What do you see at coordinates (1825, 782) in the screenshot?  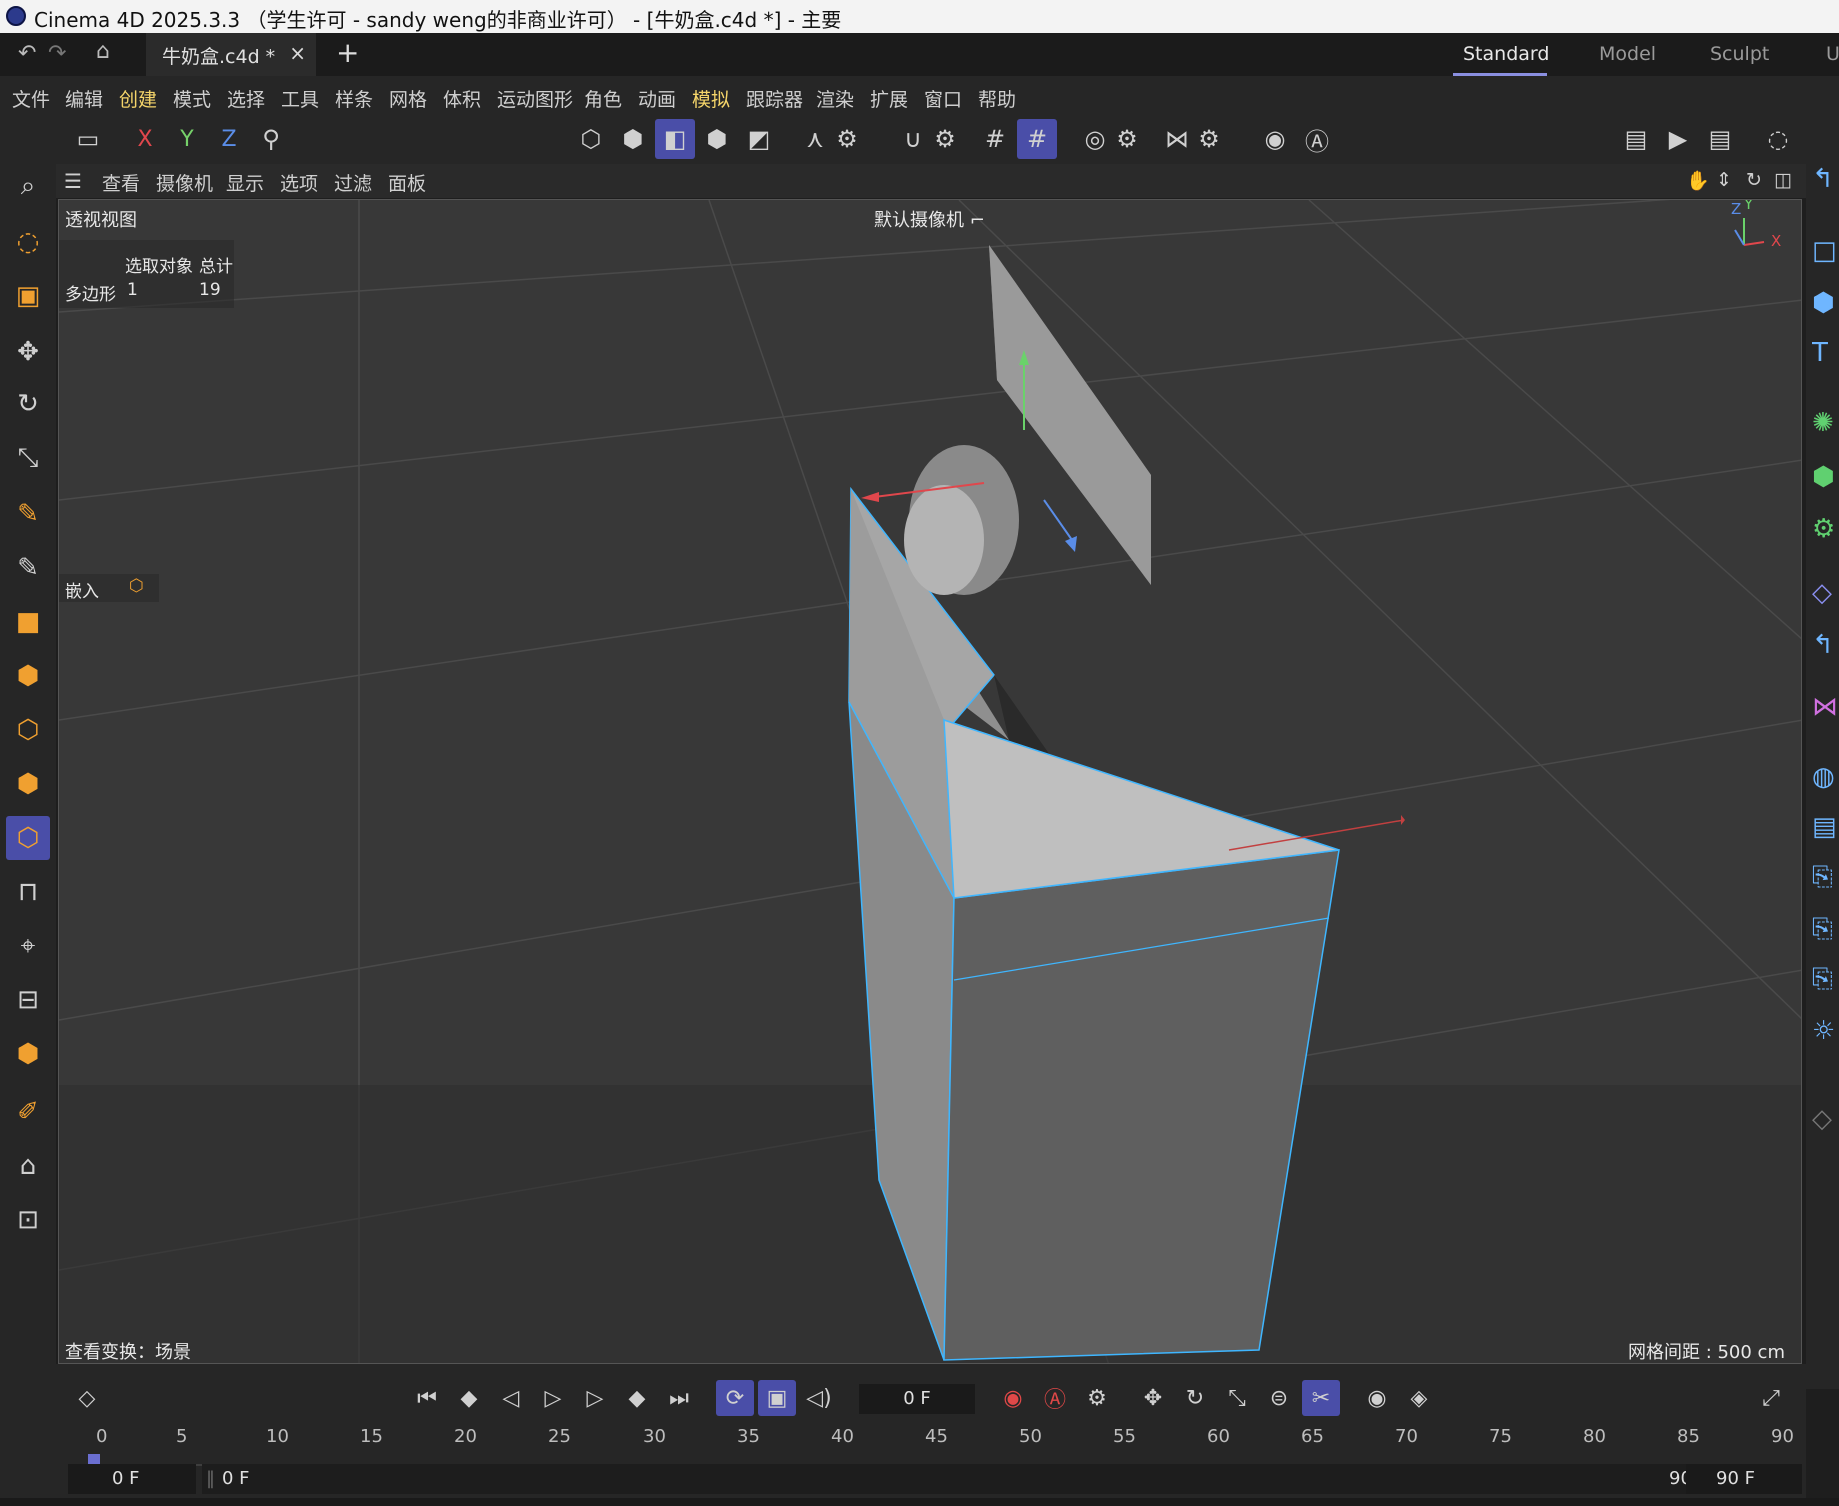 I see `environment-icon: ◍` at bounding box center [1825, 782].